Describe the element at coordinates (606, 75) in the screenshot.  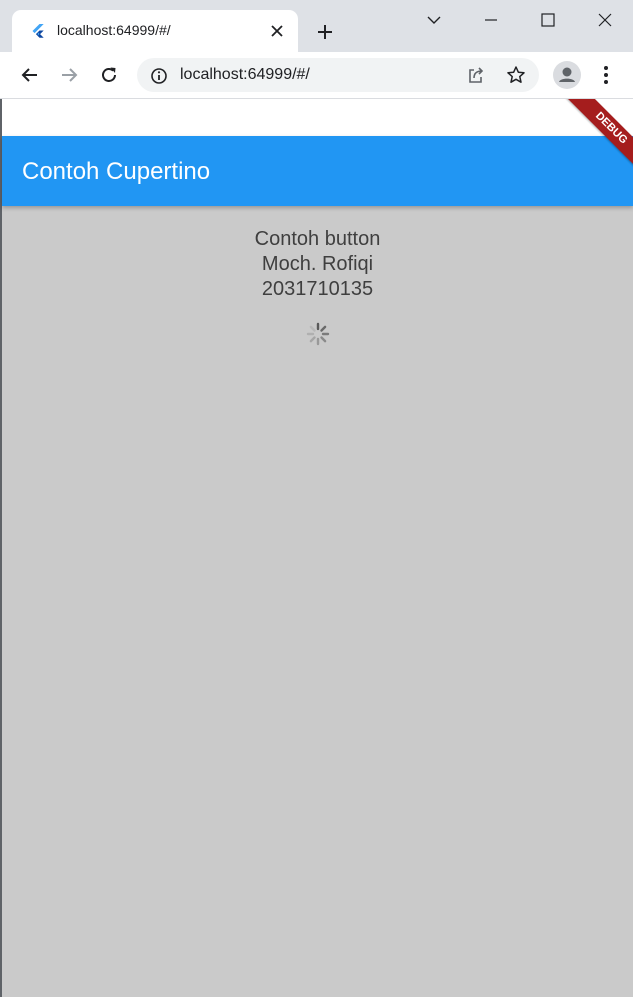
I see `more-menu-icon` at that location.